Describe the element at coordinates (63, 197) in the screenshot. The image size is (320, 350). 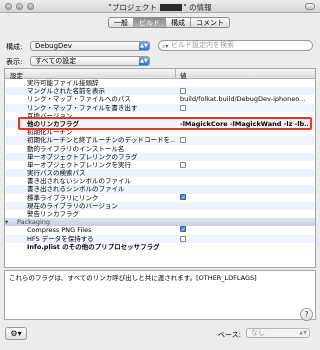
I see `setting-name: 標準ライブラリにリンク` at that location.